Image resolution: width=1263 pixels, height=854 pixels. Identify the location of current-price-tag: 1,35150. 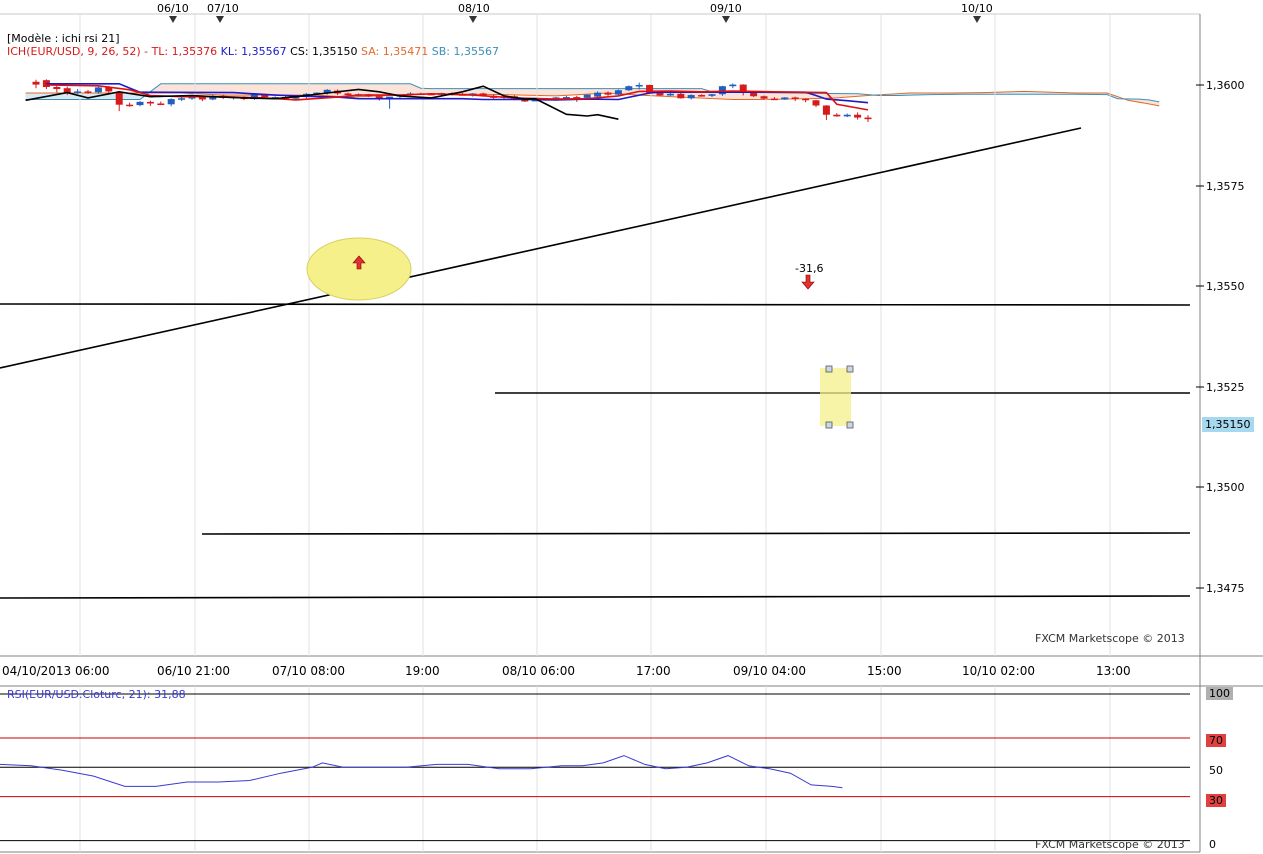
(1228, 424).